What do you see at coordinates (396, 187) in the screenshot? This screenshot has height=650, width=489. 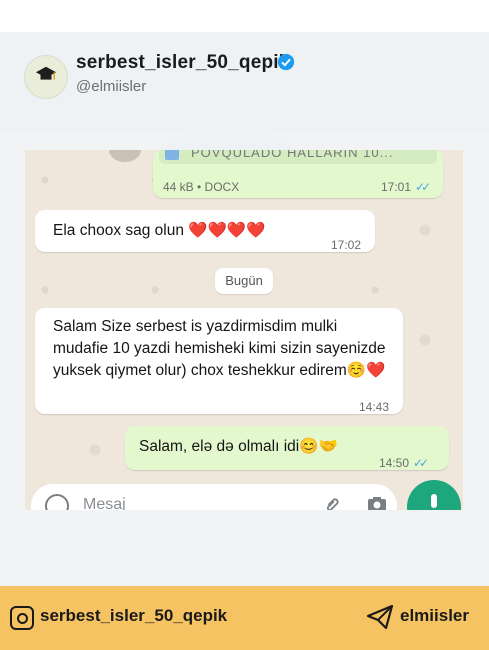 I see `time-text: 17:01` at bounding box center [396, 187].